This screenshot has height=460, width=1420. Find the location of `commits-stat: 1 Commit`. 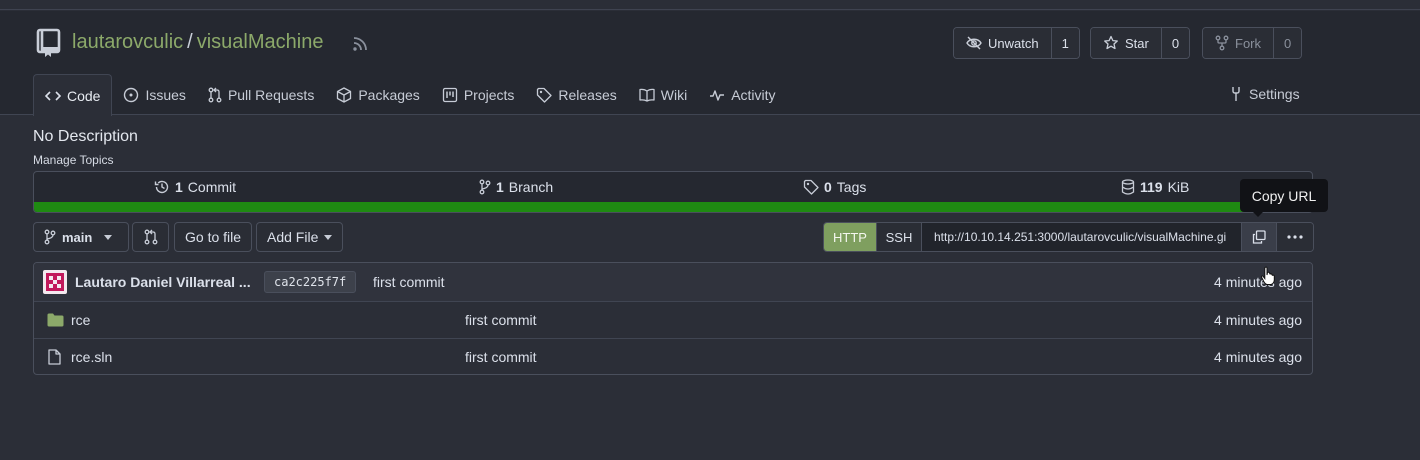

commits-stat: 1 Commit is located at coordinates (195, 187).